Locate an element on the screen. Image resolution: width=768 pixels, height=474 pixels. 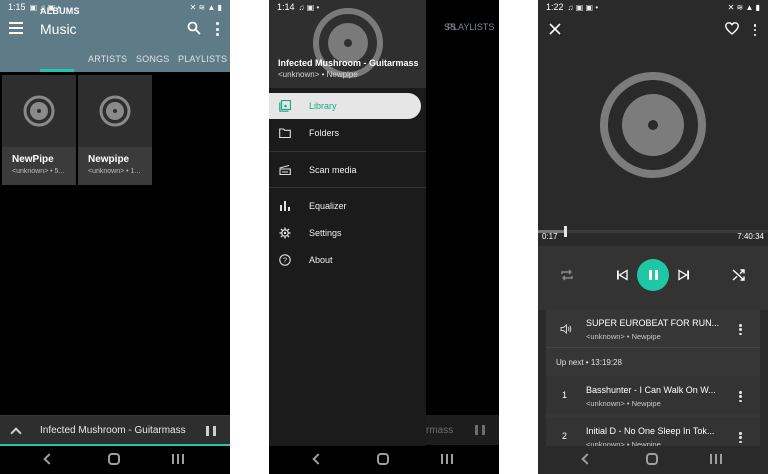
equalizer-icon is located at coordinates (285, 206).